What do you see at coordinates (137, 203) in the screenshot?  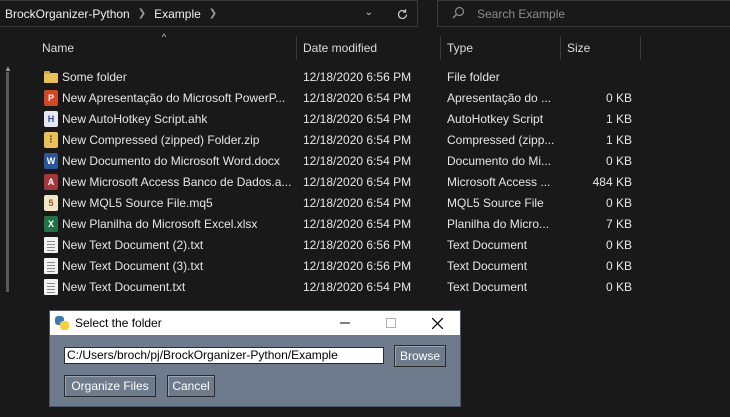 I see `file-name: New MQL5 Source File.mq5` at bounding box center [137, 203].